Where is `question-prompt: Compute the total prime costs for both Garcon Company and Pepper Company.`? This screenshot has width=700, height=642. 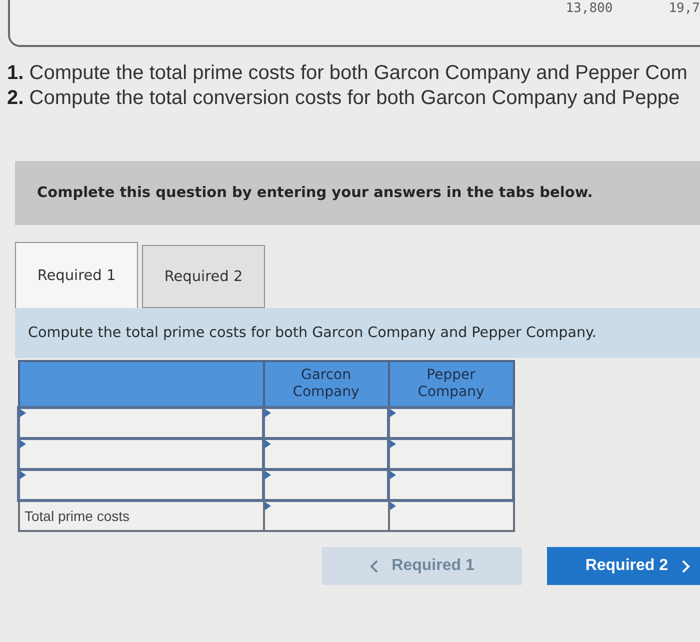 question-prompt: Compute the total prime costs for both Garcon Company and Pepper Company. is located at coordinates (357, 333).